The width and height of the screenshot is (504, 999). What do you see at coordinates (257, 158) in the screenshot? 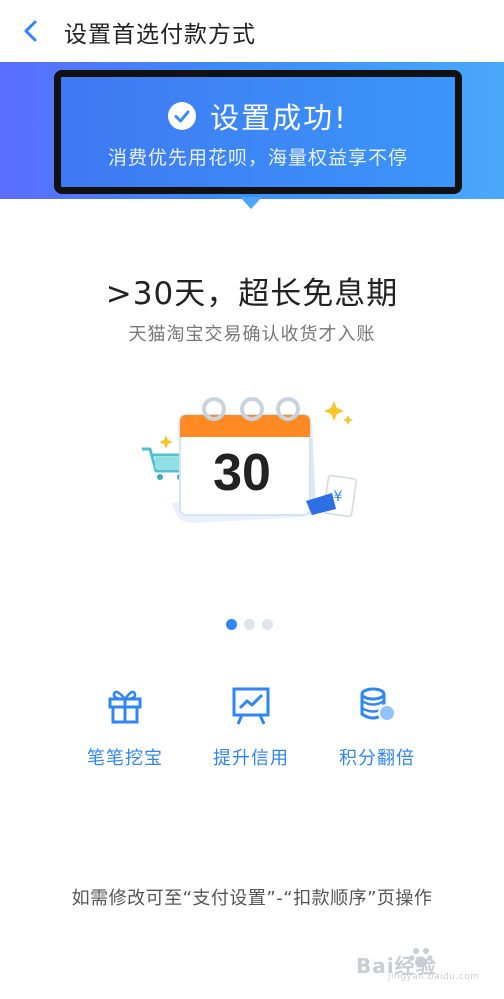
I see `success-subtitle: 消费优先用花呗，海量权益享不停` at bounding box center [257, 158].